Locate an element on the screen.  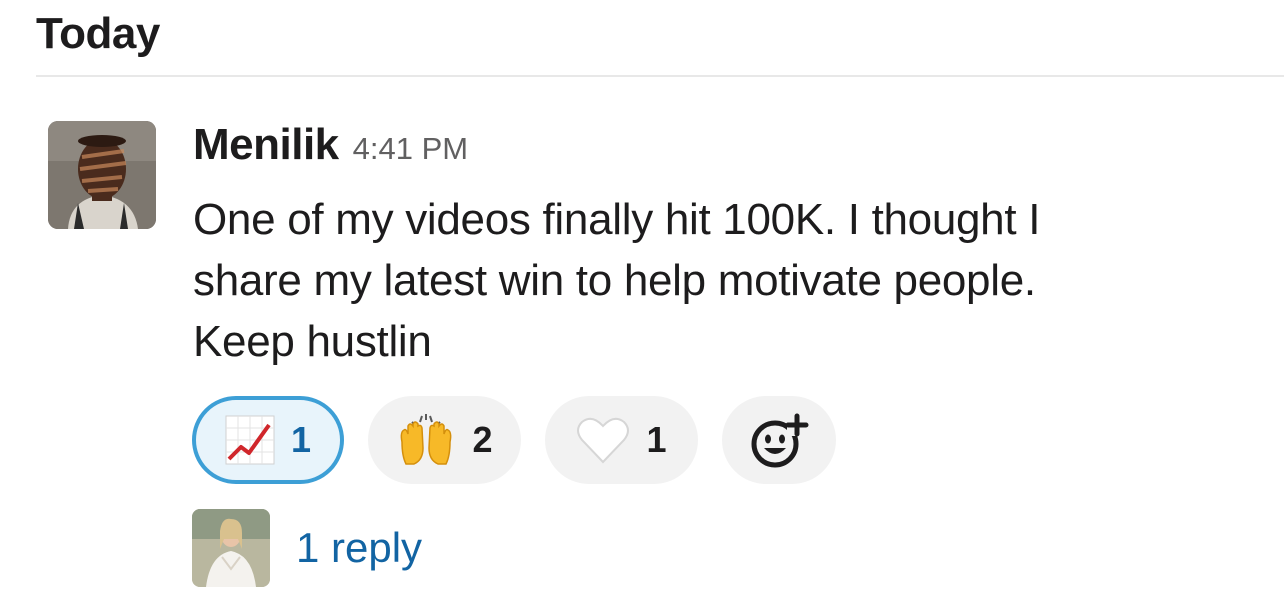
reaction-raising-hands: 2 is located at coordinates (444, 440).